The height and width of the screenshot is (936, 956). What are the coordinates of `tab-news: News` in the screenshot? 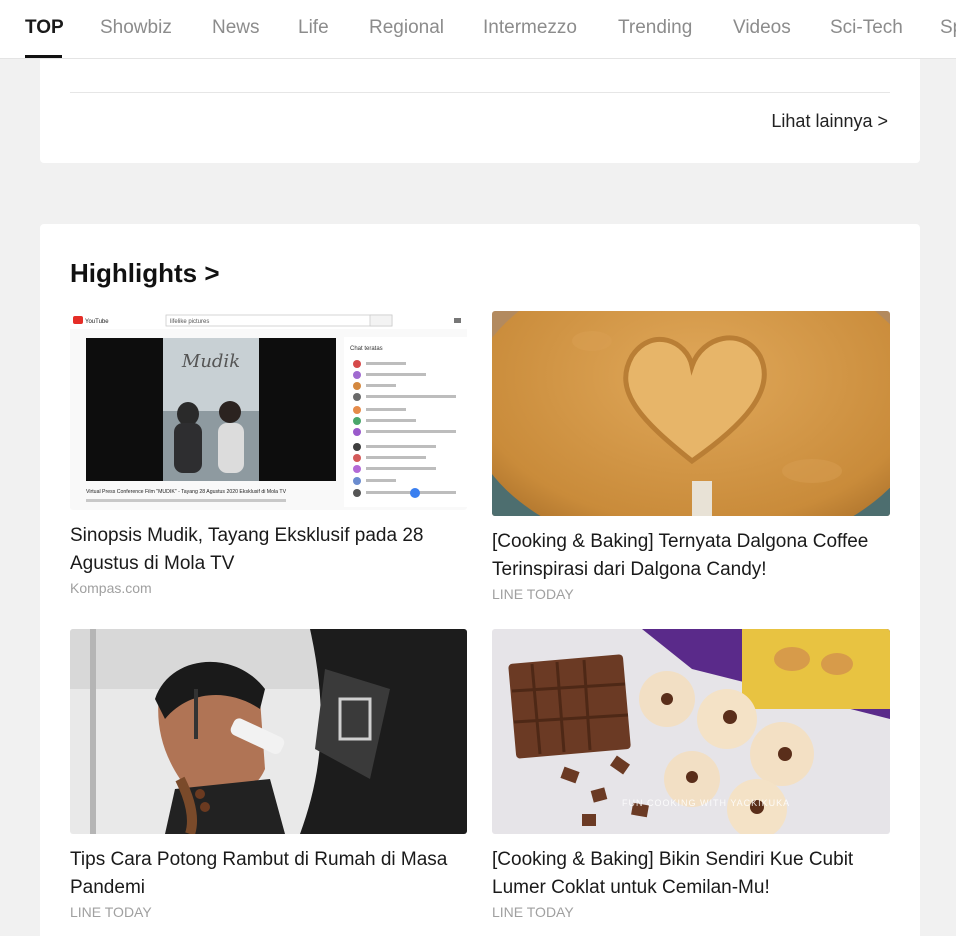 It's located at (236, 28).